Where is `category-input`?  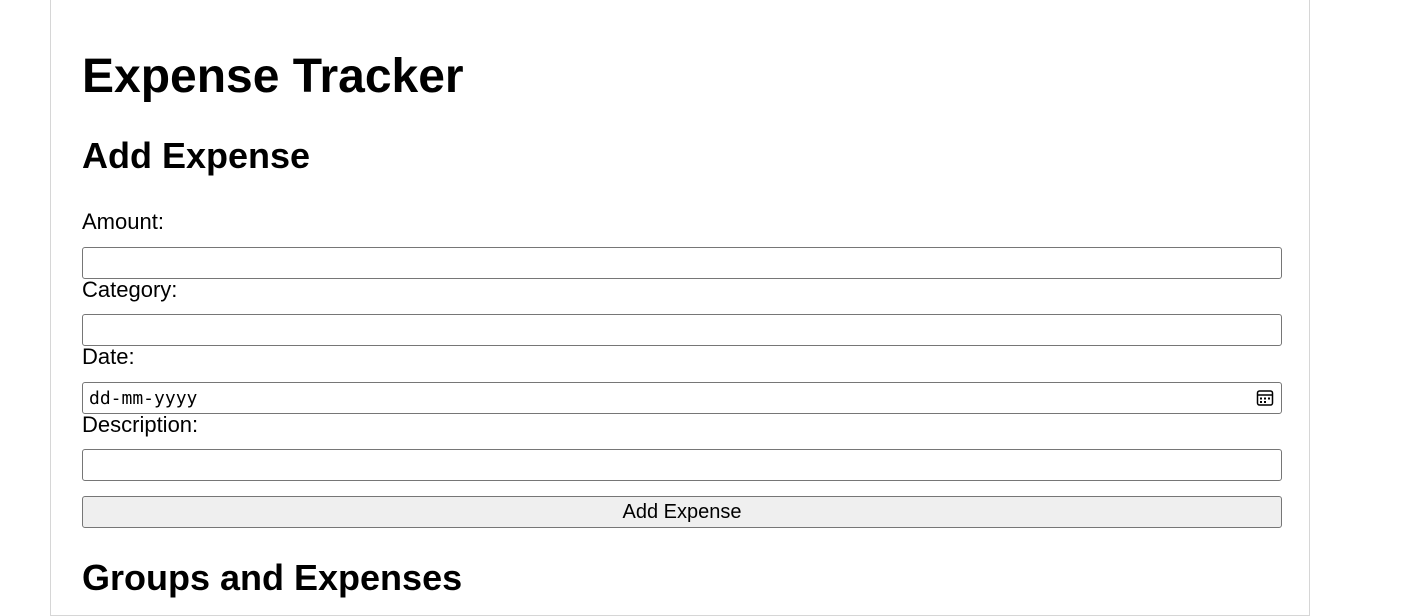
category-input is located at coordinates (682, 330).